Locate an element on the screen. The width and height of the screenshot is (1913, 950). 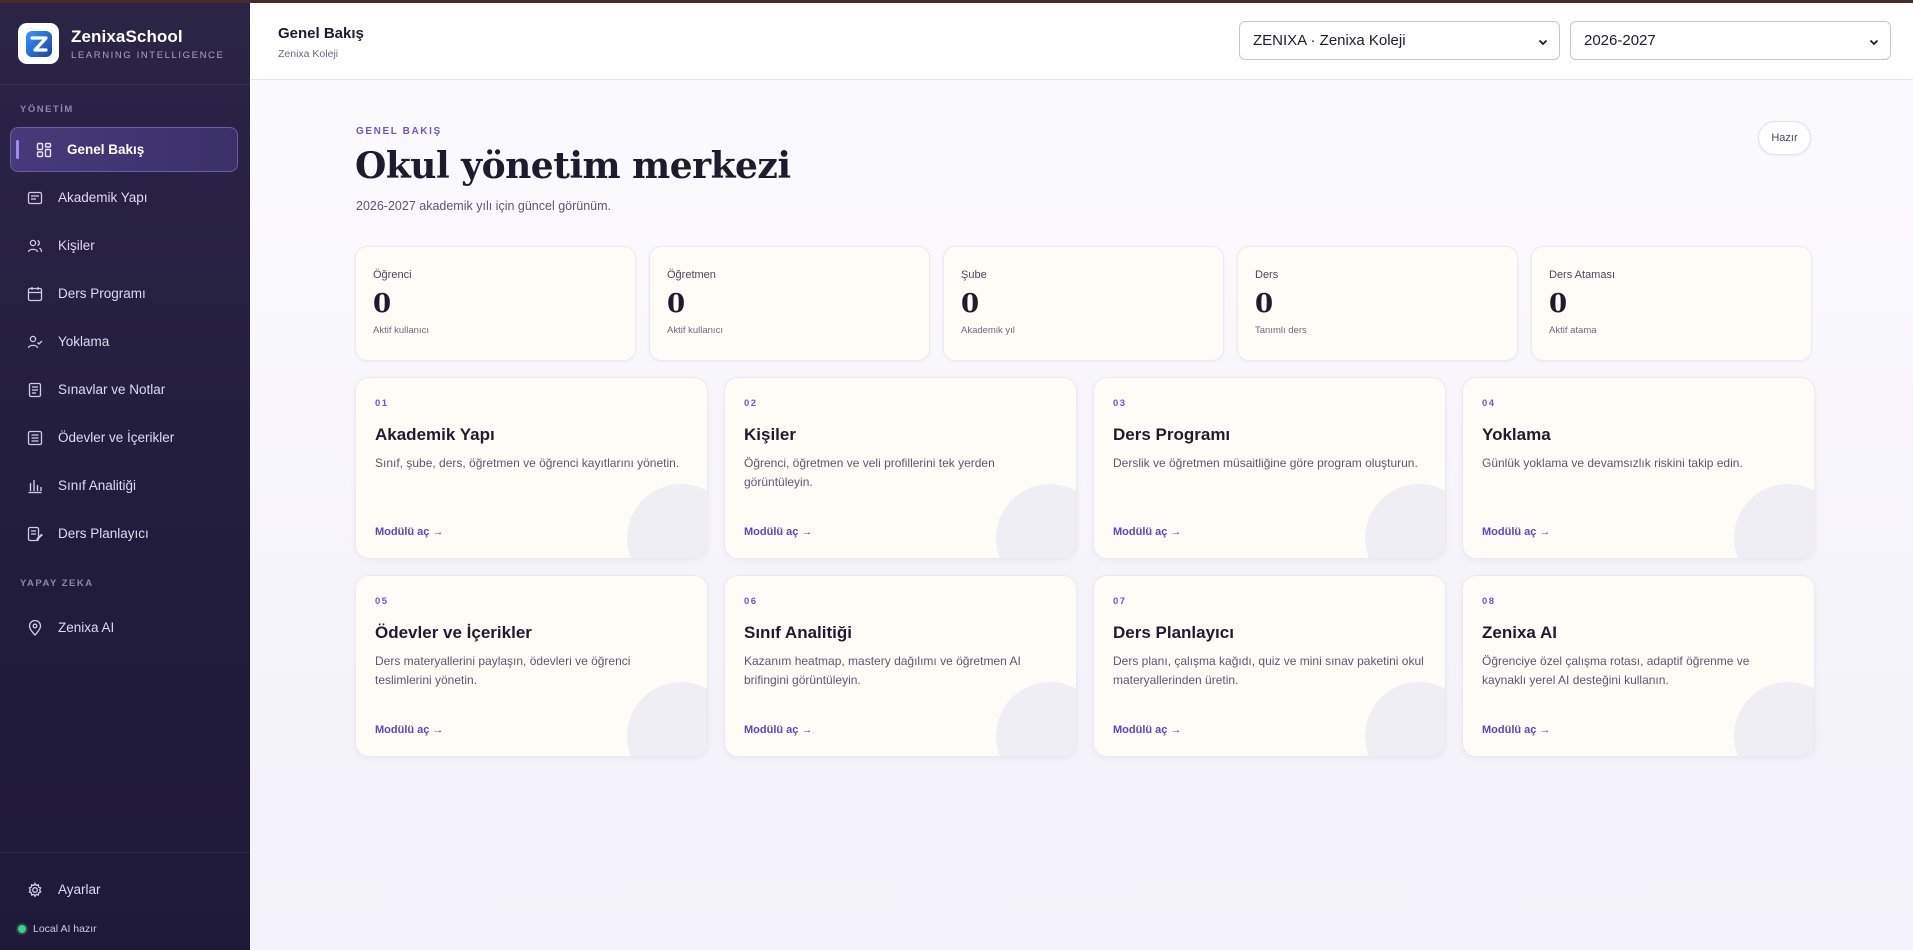
stat-card-ogrenci: Öğrenci 0 Aktif kullanıcı is located at coordinates (495, 303).